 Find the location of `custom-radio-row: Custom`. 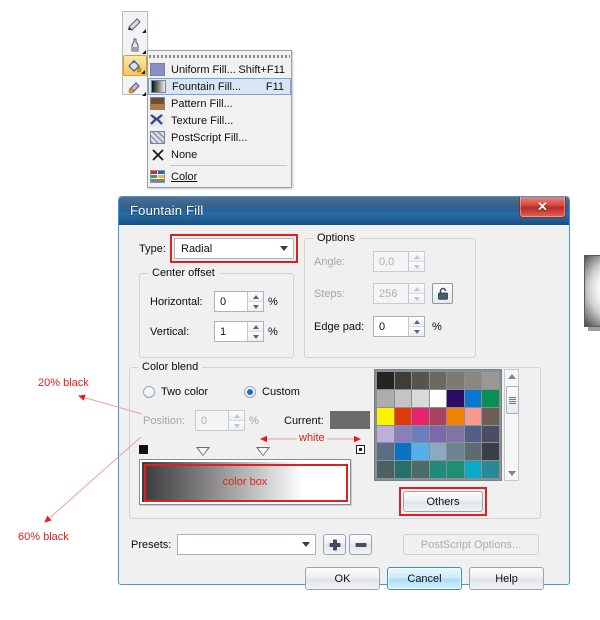

custom-radio-row: Custom is located at coordinates (272, 392).